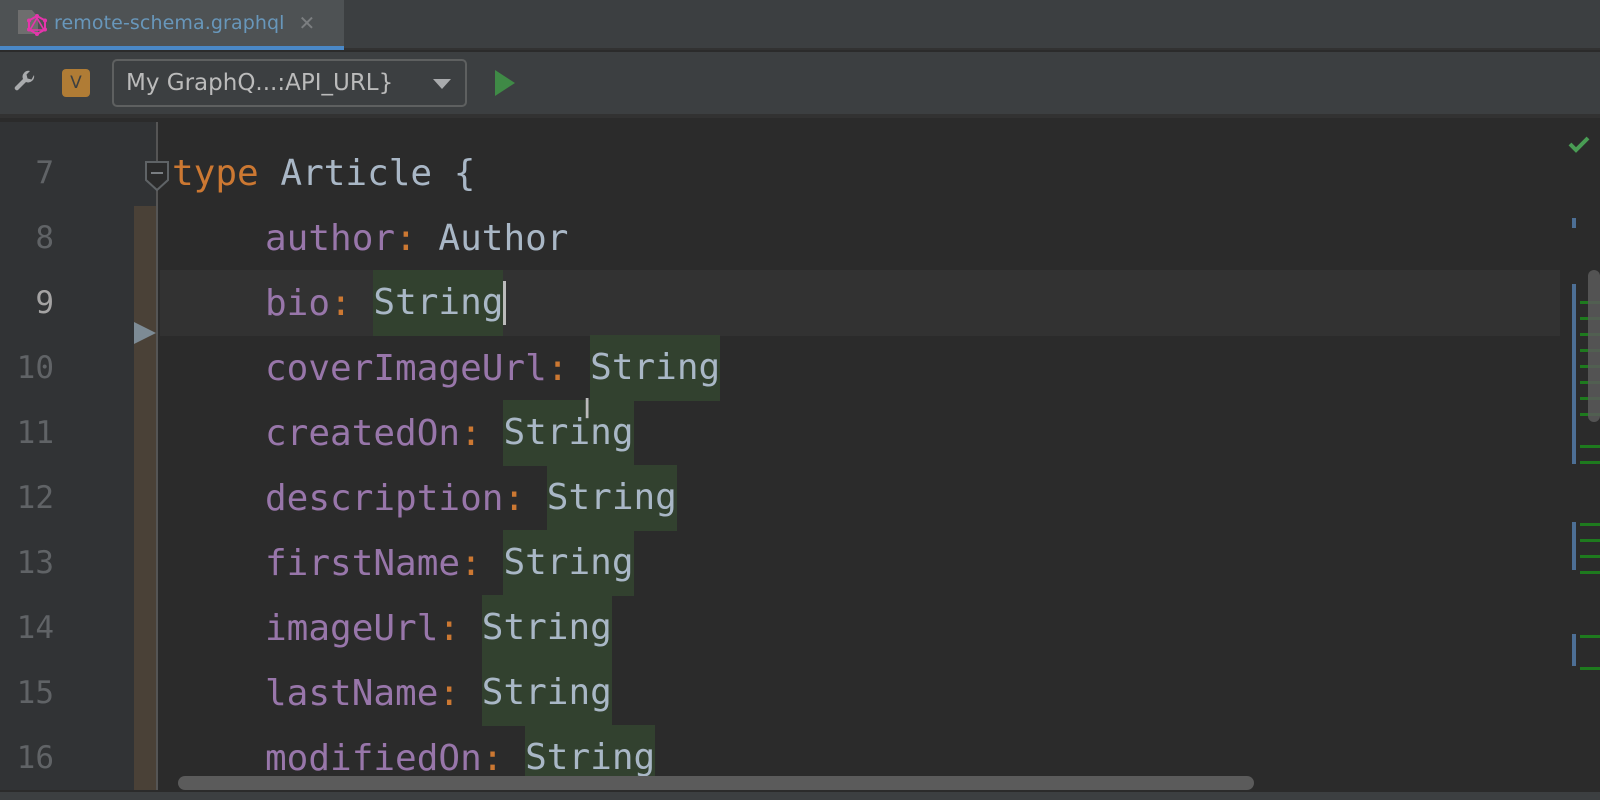 This screenshot has height=800, width=1600. Describe the element at coordinates (25, 83) in the screenshot. I see `wrench-icon` at that location.